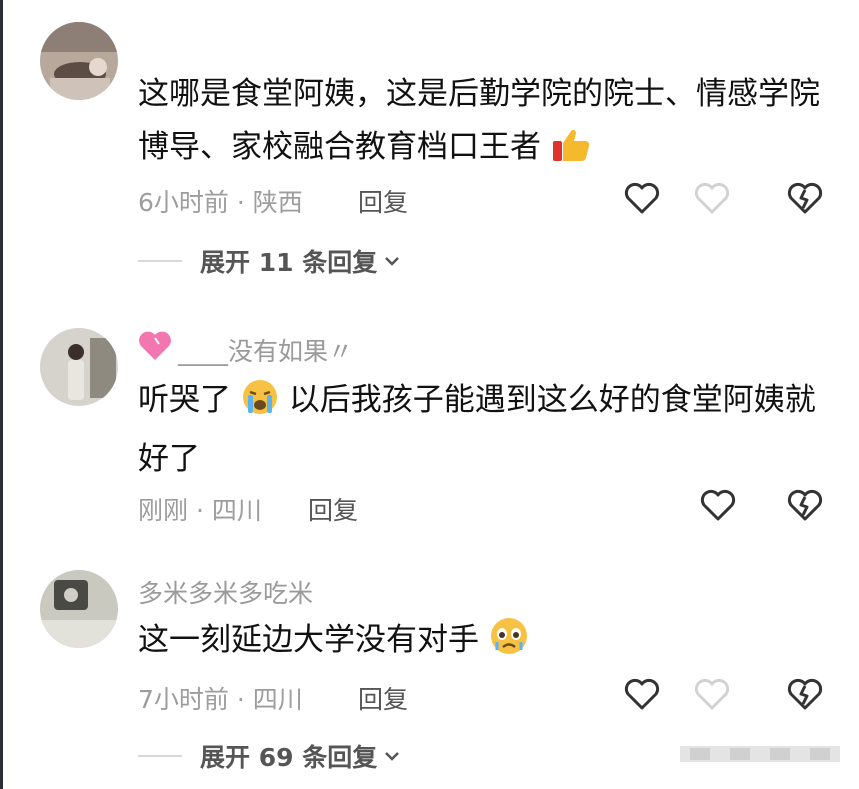 This screenshot has width=859, height=789. What do you see at coordinates (269, 756) in the screenshot?
I see `expand-replies: 展开 69 条回复` at bounding box center [269, 756].